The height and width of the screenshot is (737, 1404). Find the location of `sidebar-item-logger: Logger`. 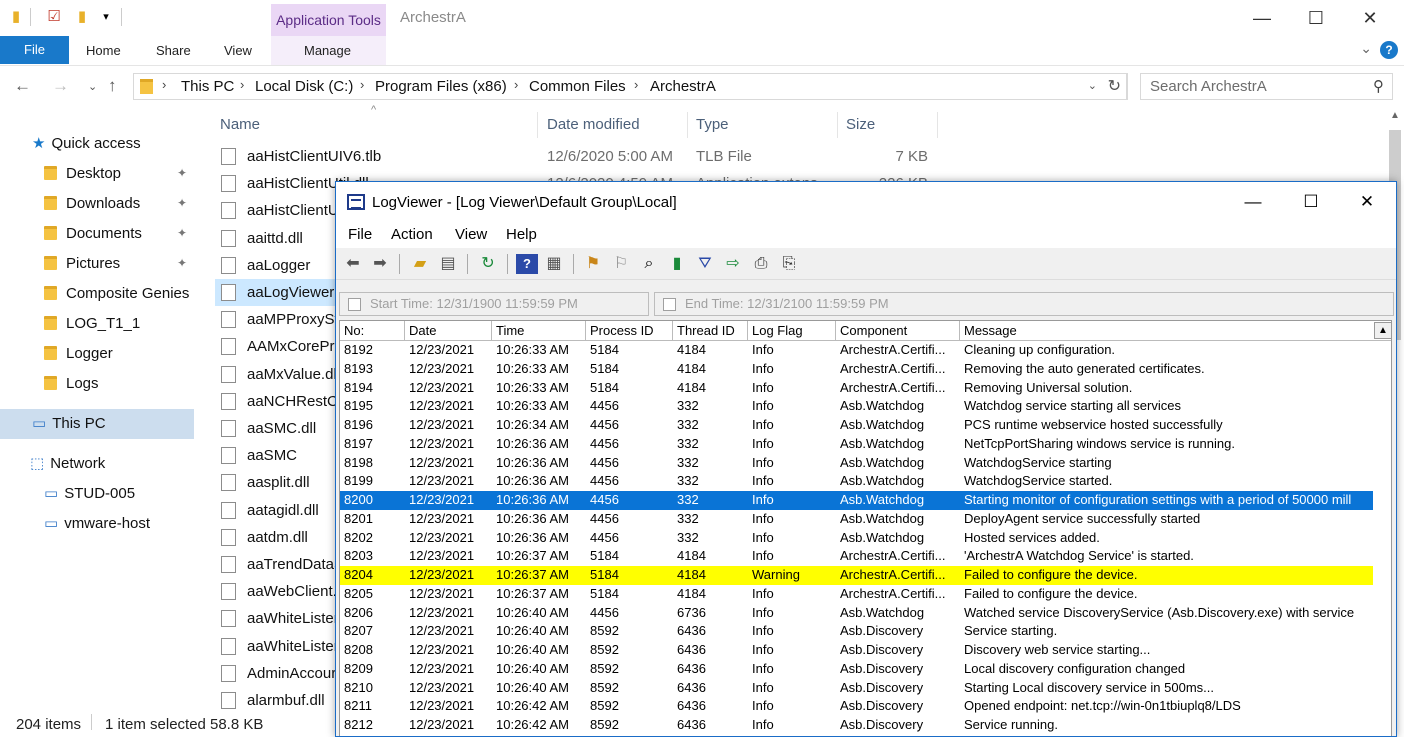

sidebar-item-logger: Logger is located at coordinates (78, 354).